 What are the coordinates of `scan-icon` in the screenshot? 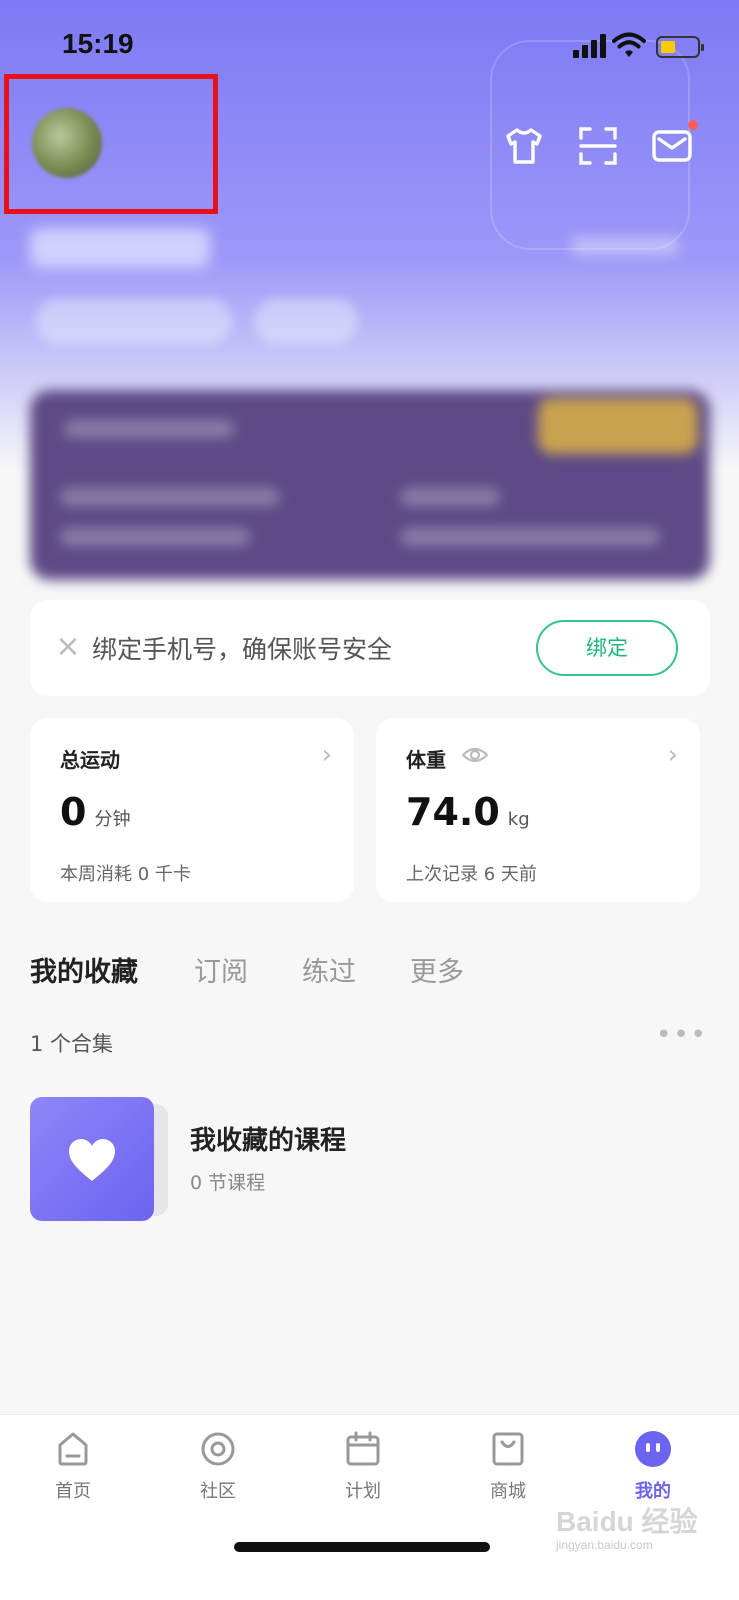 It's located at (598, 146).